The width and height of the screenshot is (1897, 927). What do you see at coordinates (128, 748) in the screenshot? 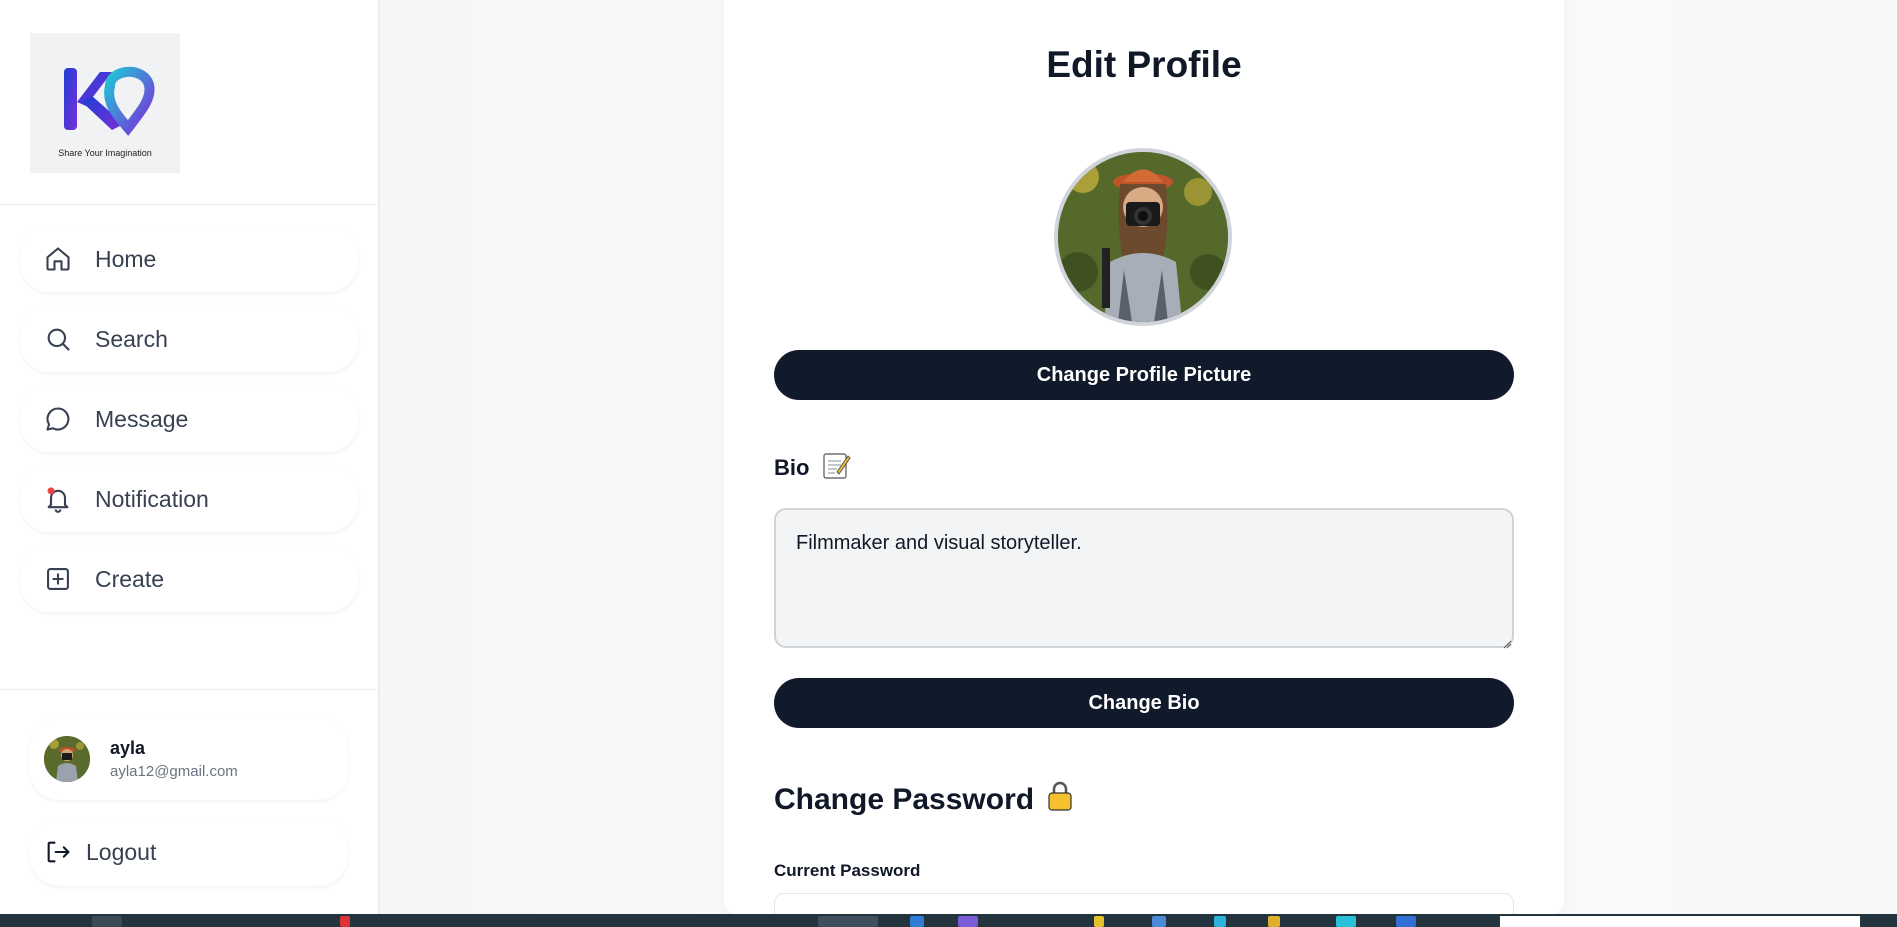
I see `user-name: ayla` at bounding box center [128, 748].